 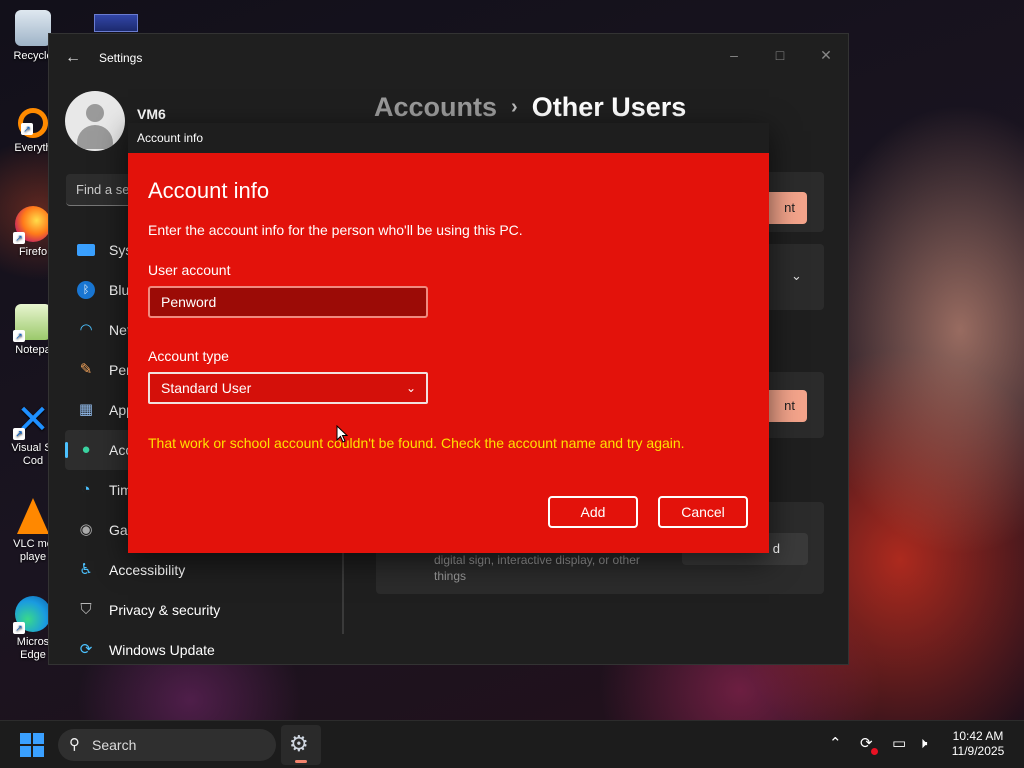 I want to click on chevron-up-icon: ⌃, so click(x=835, y=744).